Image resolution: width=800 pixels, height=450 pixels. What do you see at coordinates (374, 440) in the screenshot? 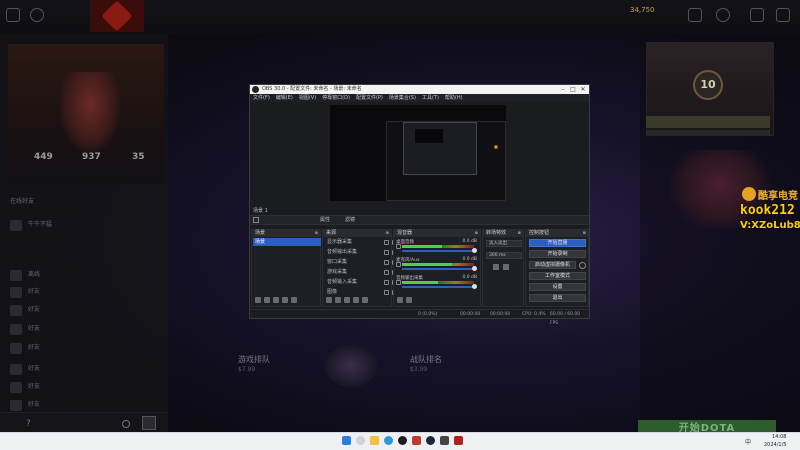
I see `file-explorer-icon` at bounding box center [374, 440].